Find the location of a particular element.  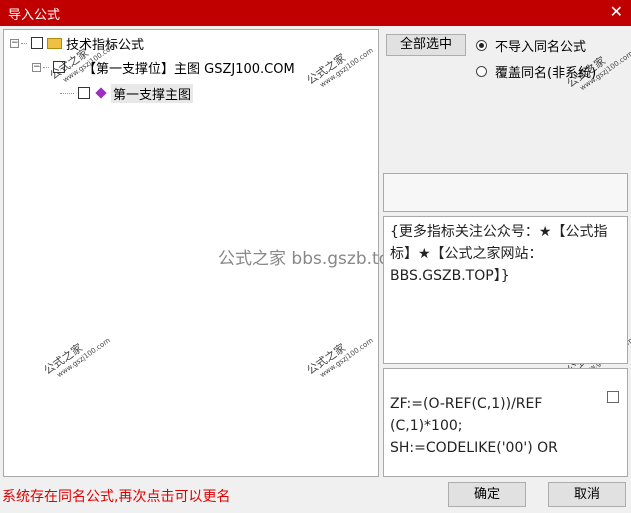

formula-line: (C,1)*100; is located at coordinates (426, 426).